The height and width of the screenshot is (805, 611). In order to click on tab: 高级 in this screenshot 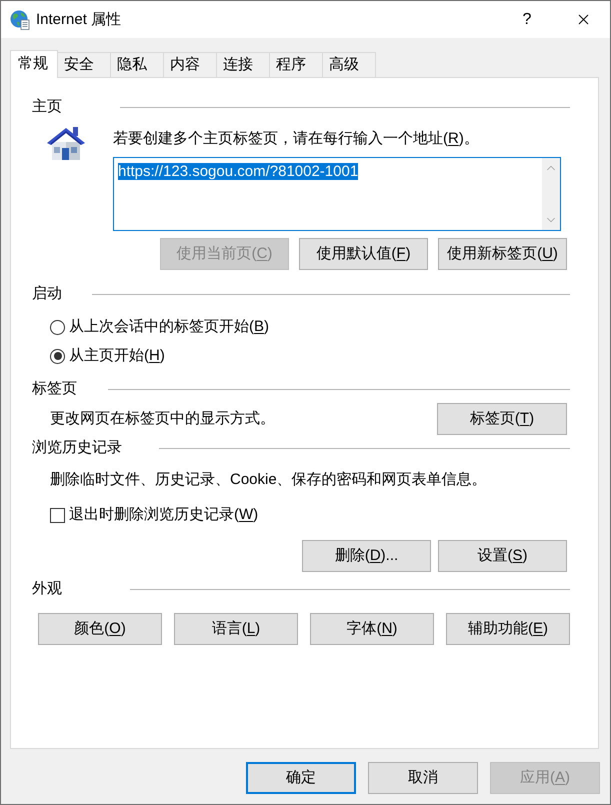, I will do `click(349, 64)`.